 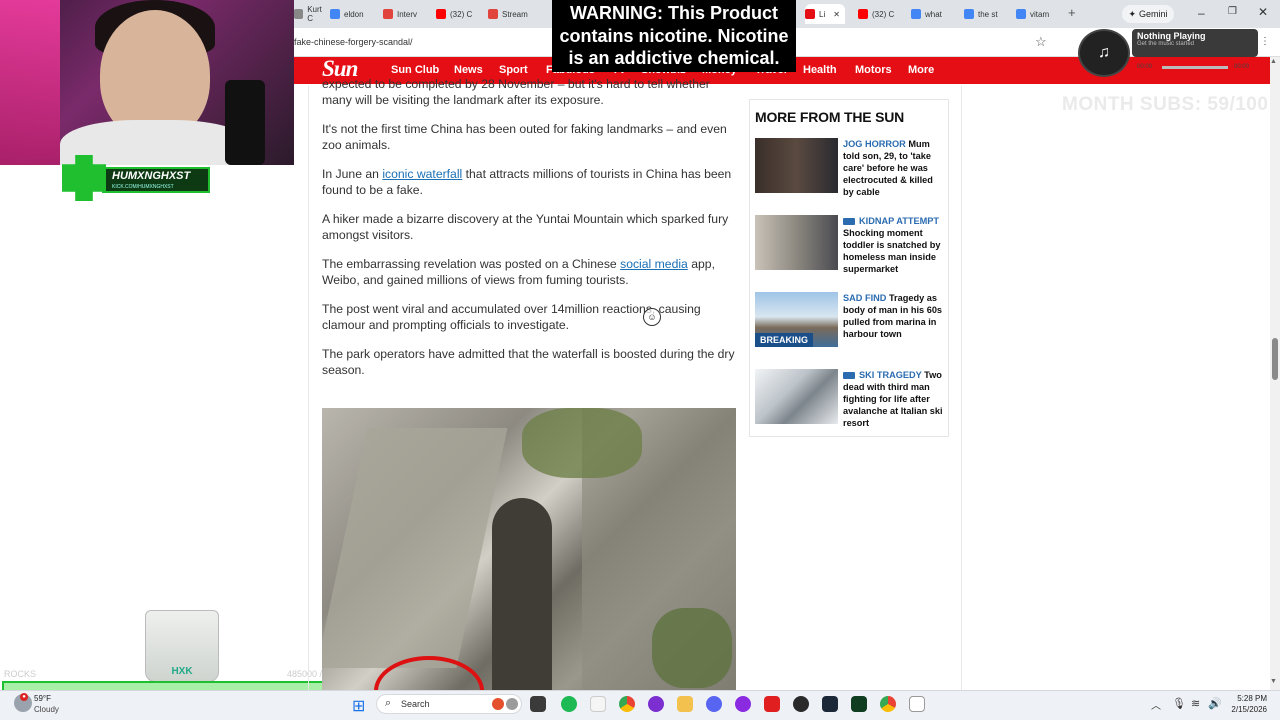 I want to click on browser-tab: Stream, so click(x=513, y=14).